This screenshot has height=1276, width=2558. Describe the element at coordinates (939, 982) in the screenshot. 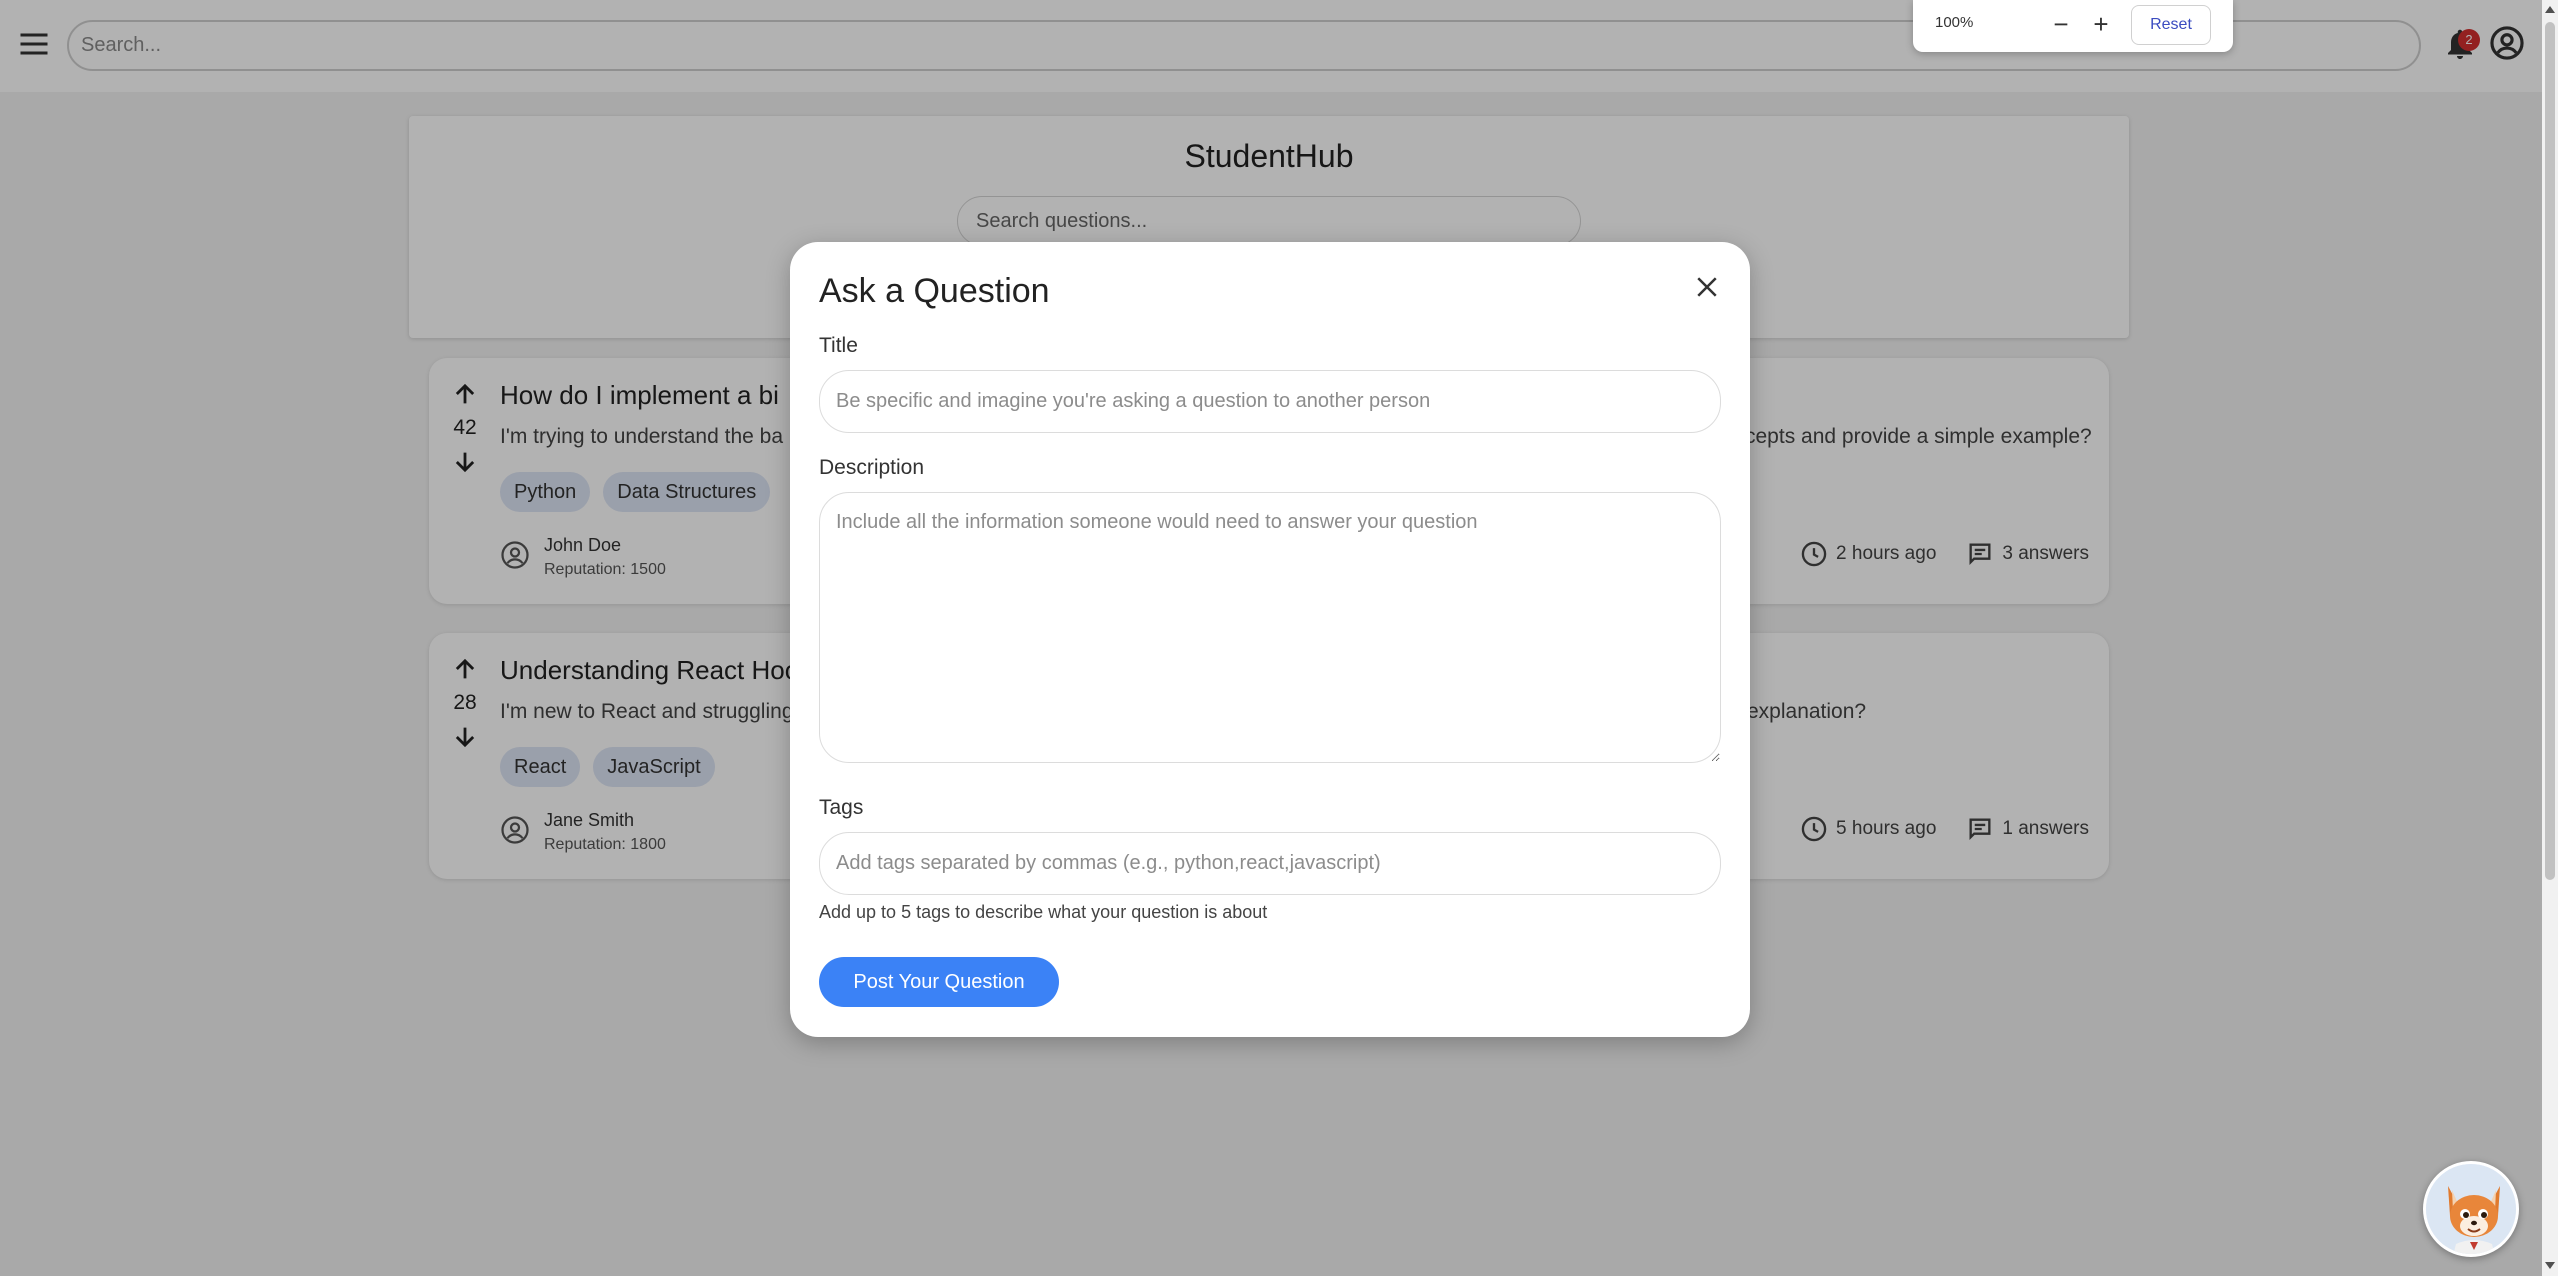

I see `post-question-button: Post Your Question` at that location.